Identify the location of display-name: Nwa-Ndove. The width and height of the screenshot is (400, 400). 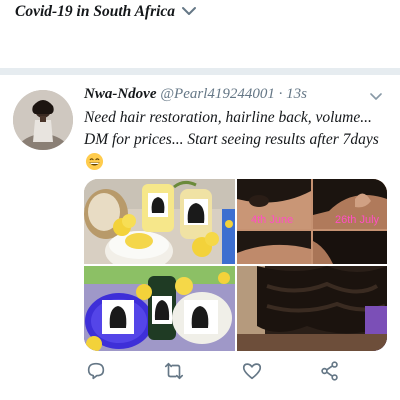
(120, 94).